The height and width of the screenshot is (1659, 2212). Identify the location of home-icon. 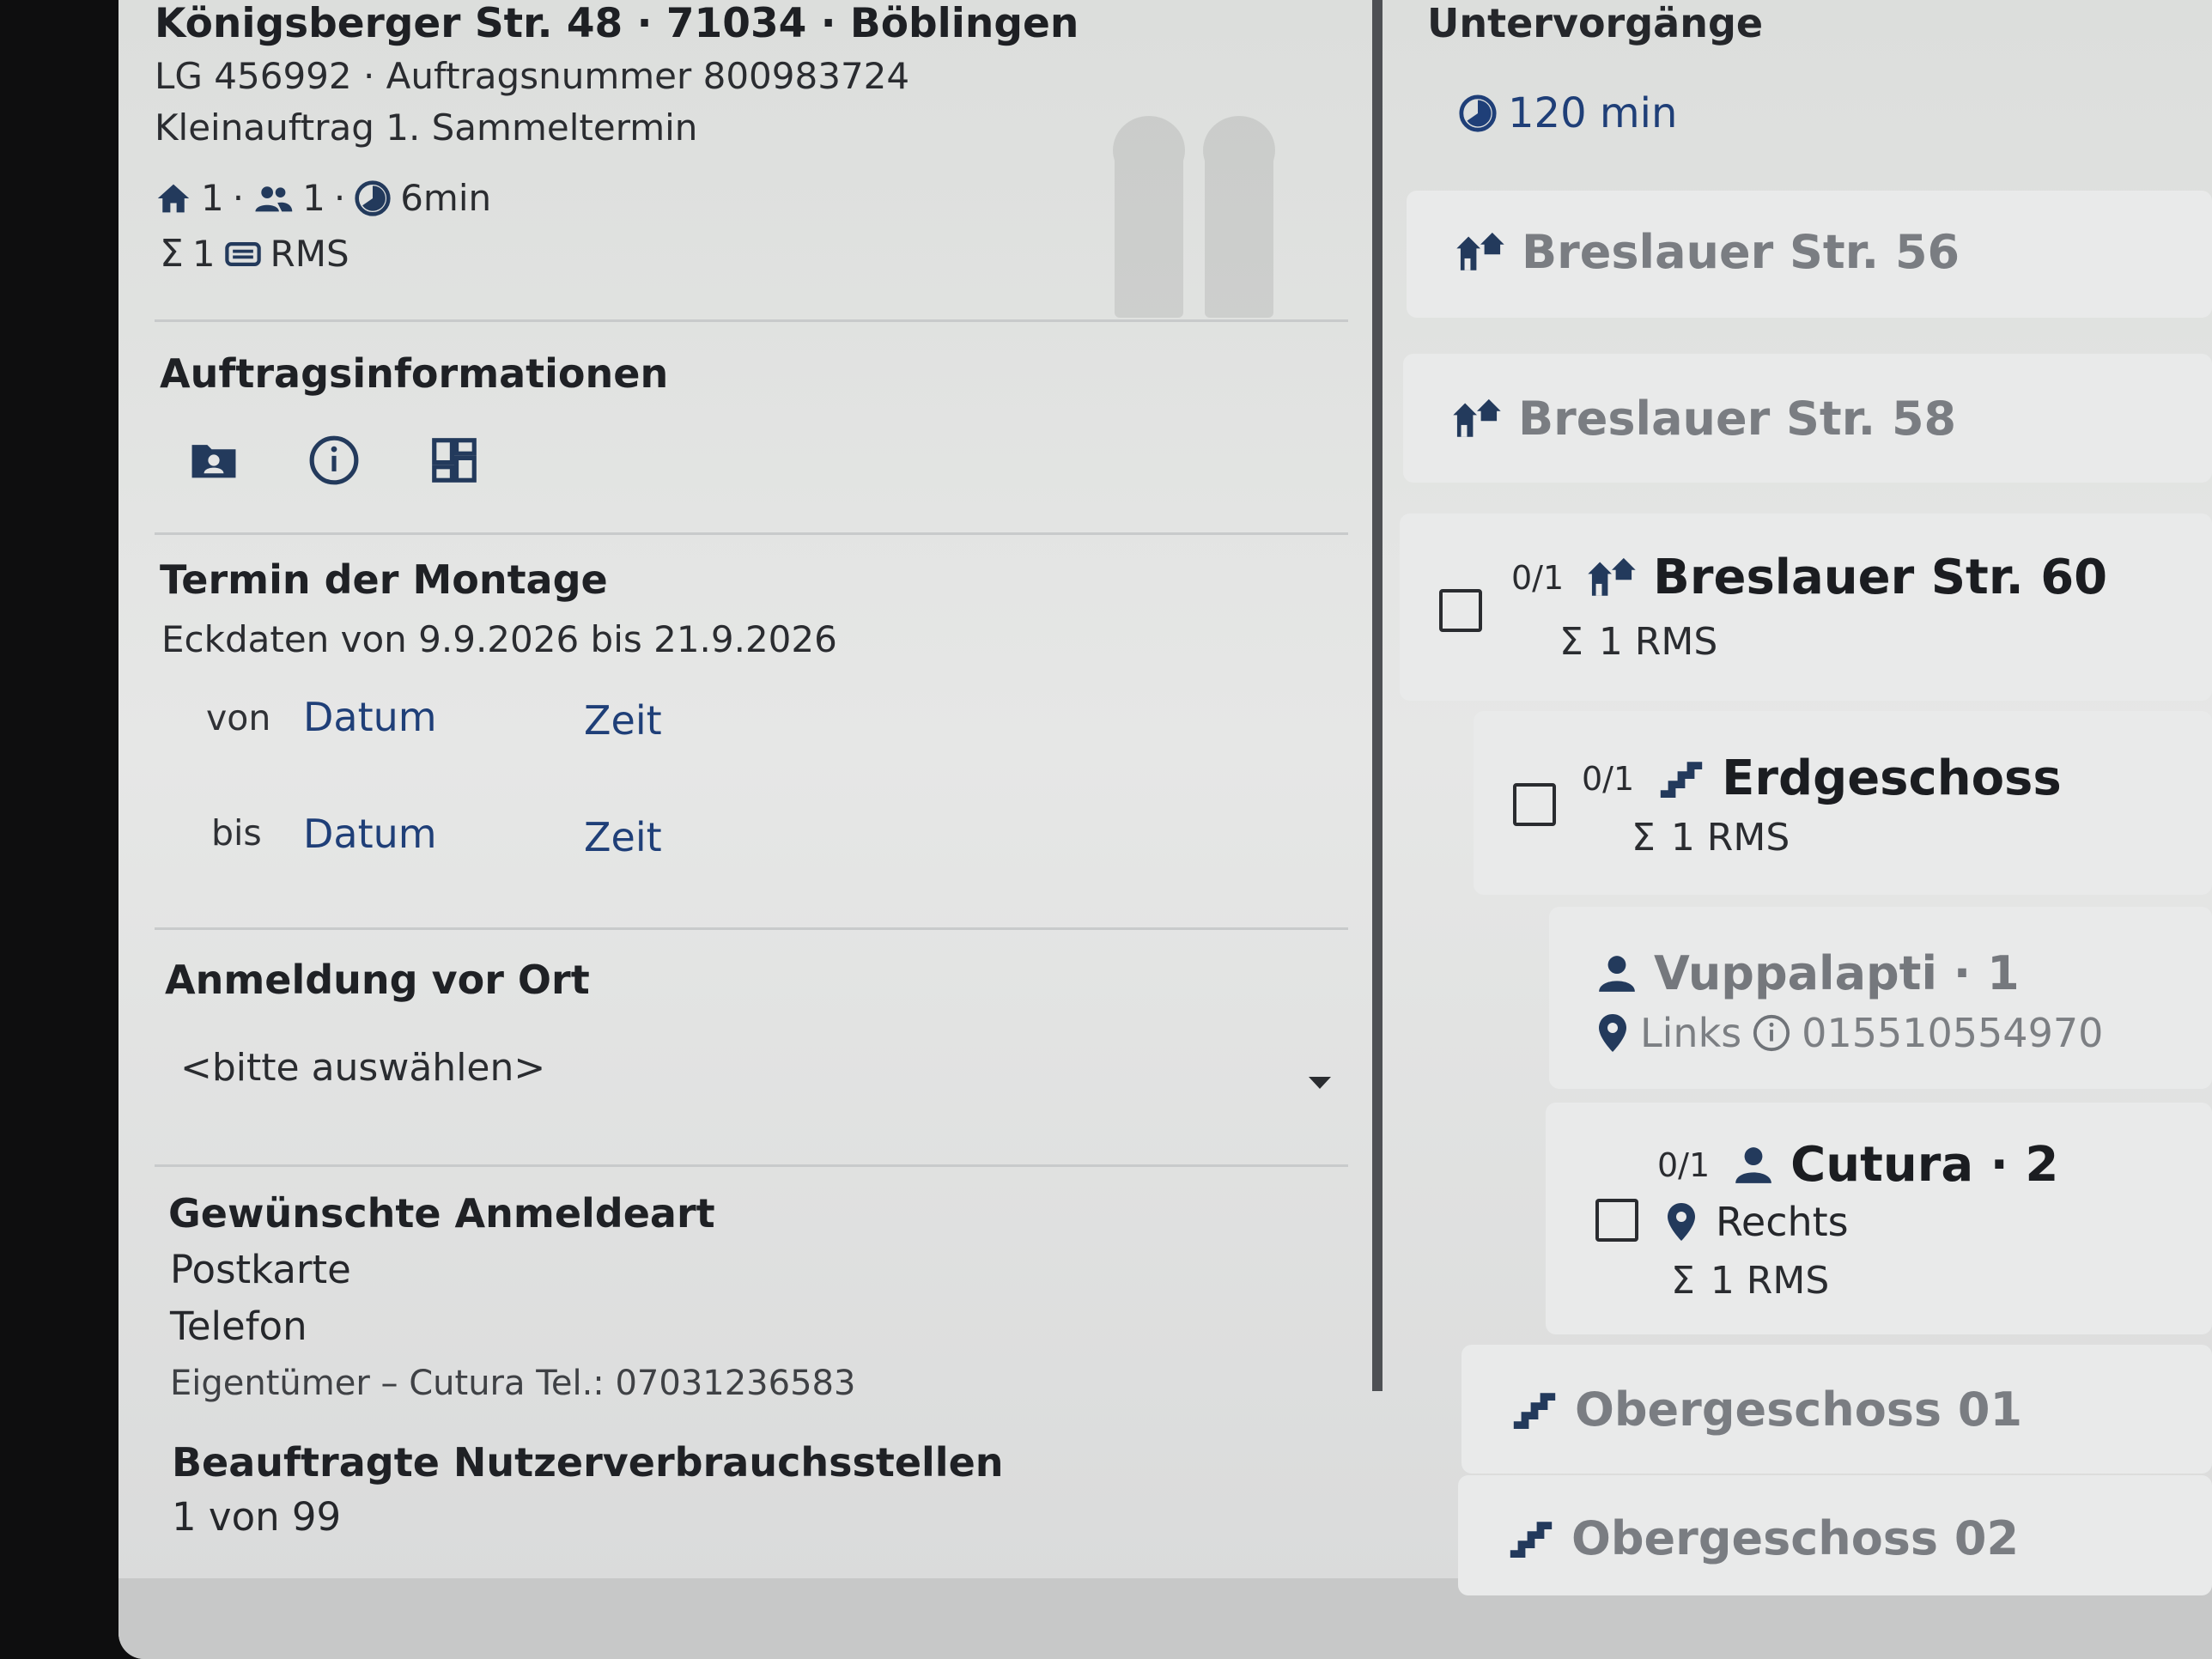
(173, 198).